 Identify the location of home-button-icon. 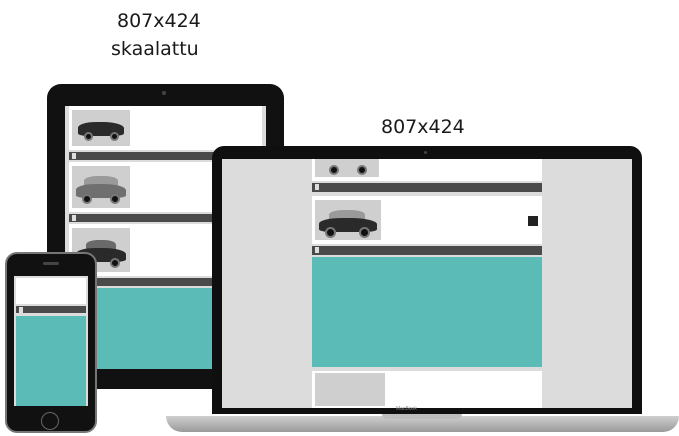
(50, 421).